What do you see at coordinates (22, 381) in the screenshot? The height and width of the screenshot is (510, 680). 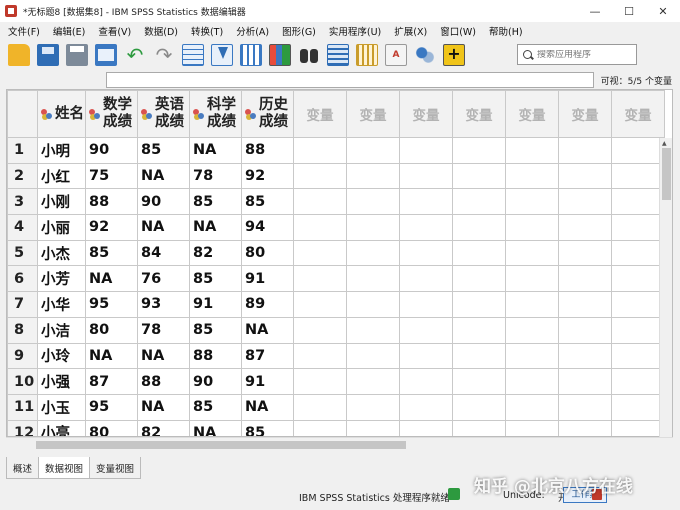 I see `row-number: 10` at bounding box center [22, 381].